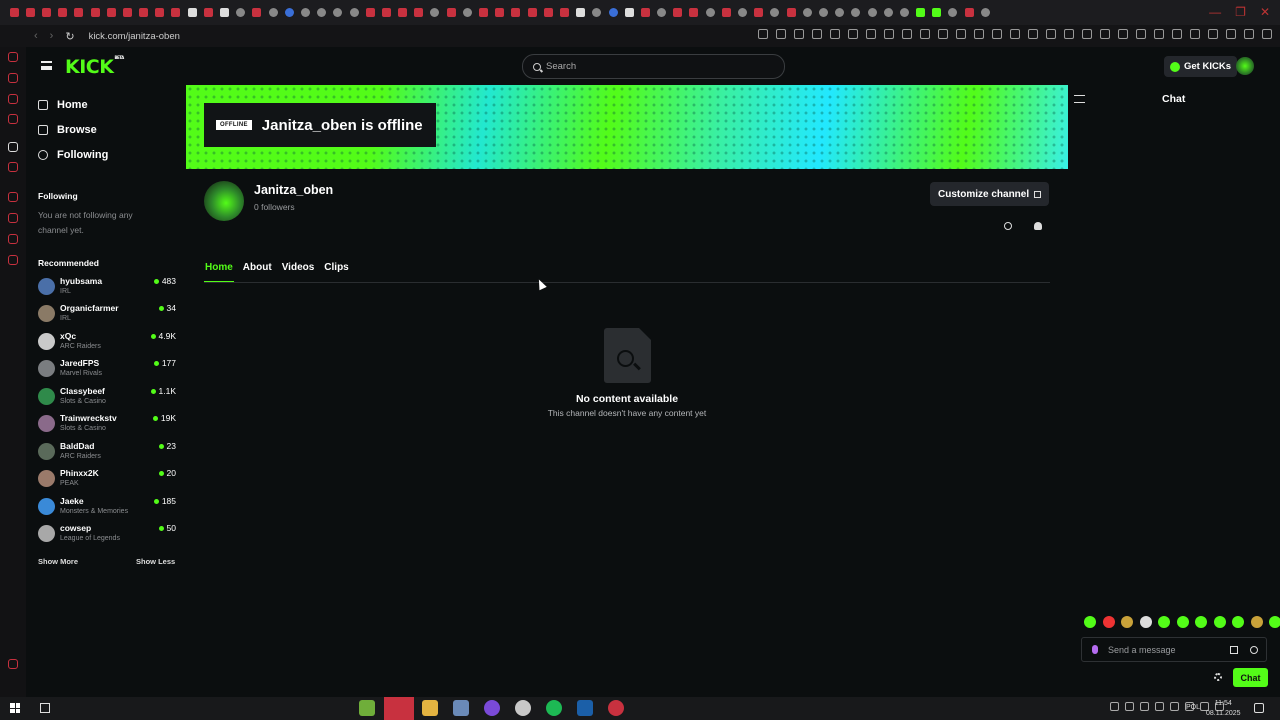 This screenshot has height=720, width=1280. Describe the element at coordinates (1174, 649) in the screenshot. I see `chat-message-input: Send a message` at that location.